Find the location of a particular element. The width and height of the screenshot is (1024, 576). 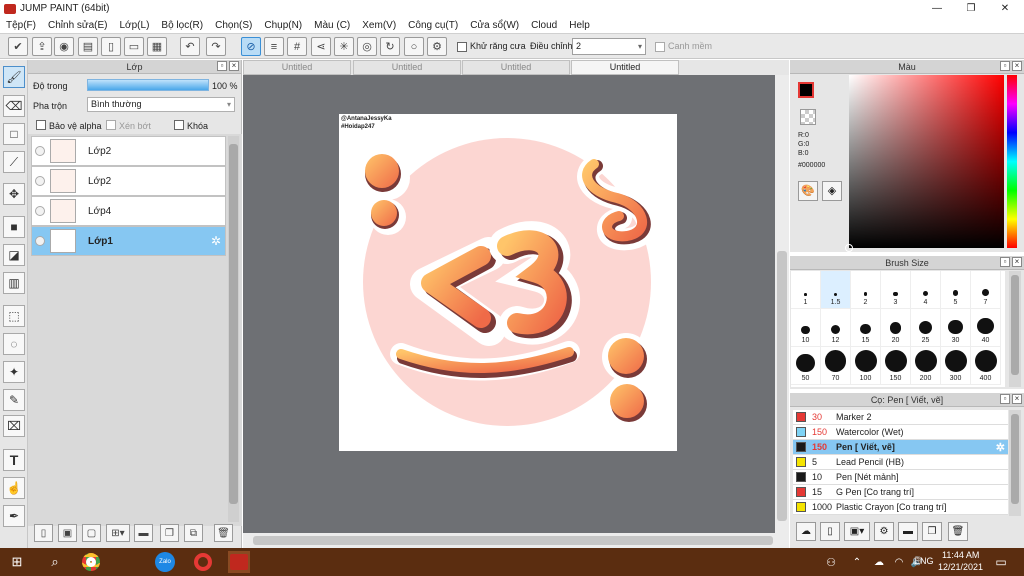

blend-mode-select: Bình thường ▾ is located at coordinates (161, 104).